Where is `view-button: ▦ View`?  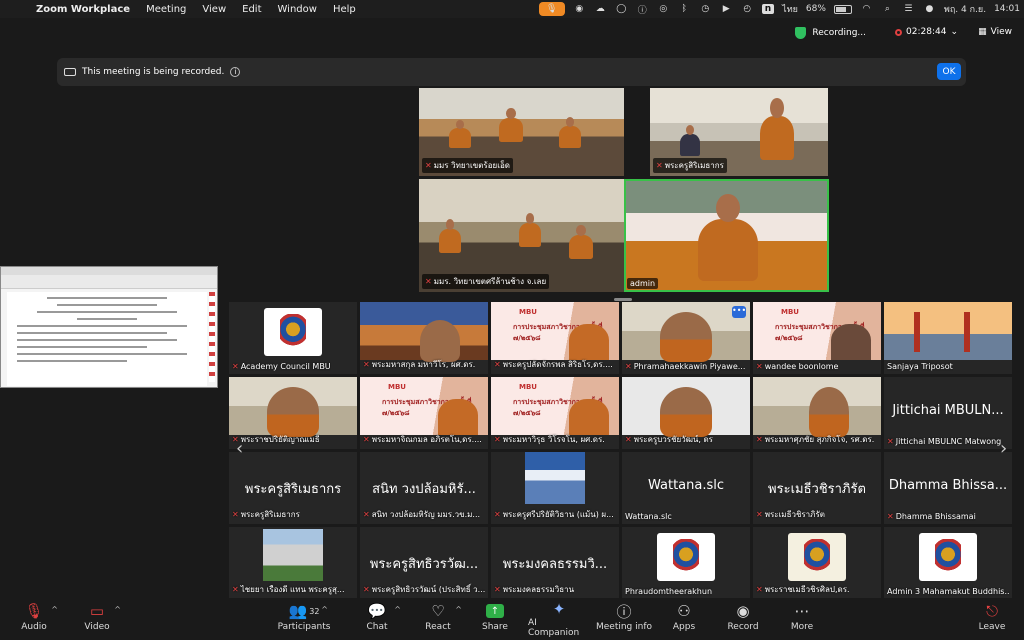
view-button: ▦ View is located at coordinates (995, 32).